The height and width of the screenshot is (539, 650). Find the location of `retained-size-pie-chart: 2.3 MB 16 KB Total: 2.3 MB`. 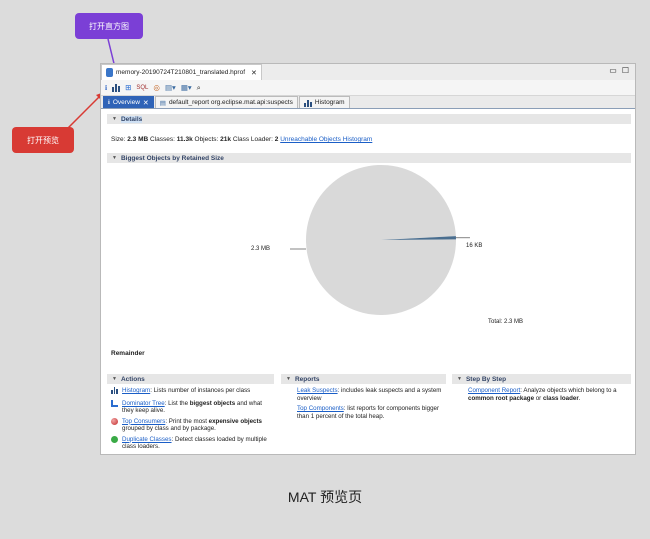

retained-size-pie-chart: 2.3 MB 16 KB Total: 2.3 MB is located at coordinates (381, 244).